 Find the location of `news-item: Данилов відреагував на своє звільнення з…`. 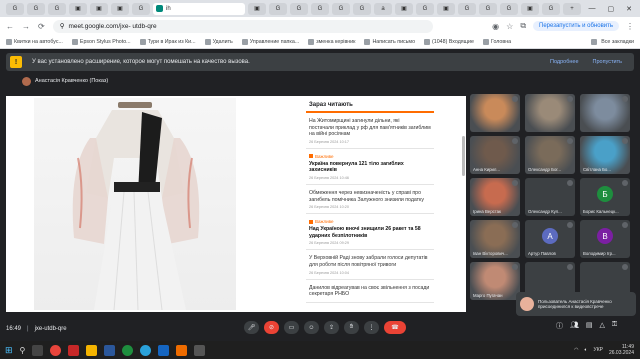

news-item: Данилов відреагував на своє звільнення з… is located at coordinates (370, 291).